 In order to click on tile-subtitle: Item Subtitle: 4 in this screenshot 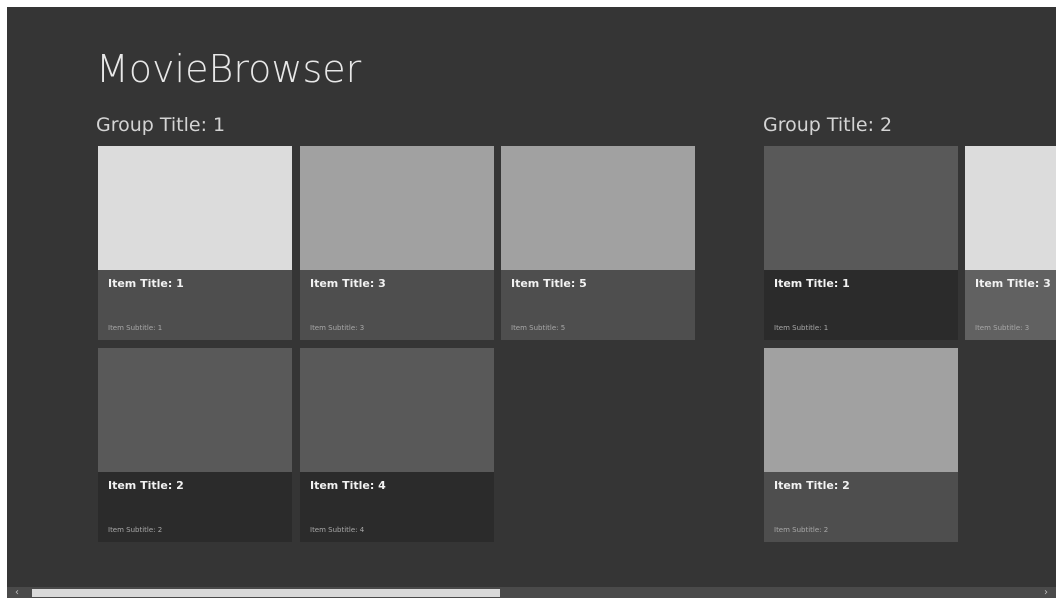, I will do `click(337, 530)`.